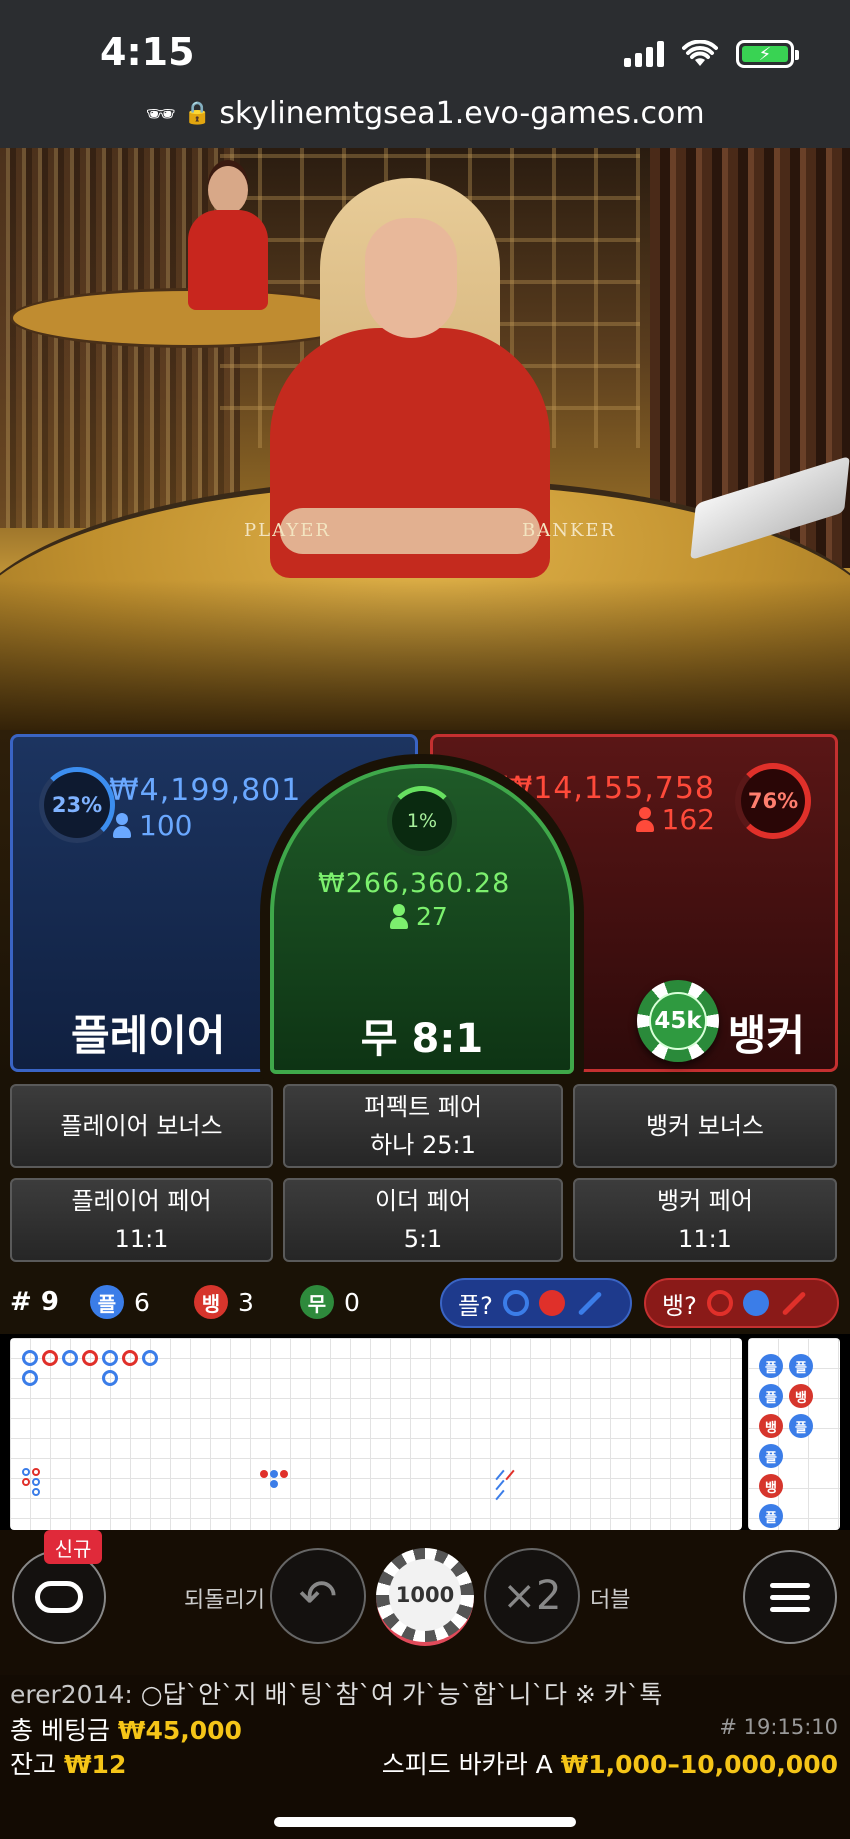  I want to click on table-text-player: PLAYER, so click(287, 530).